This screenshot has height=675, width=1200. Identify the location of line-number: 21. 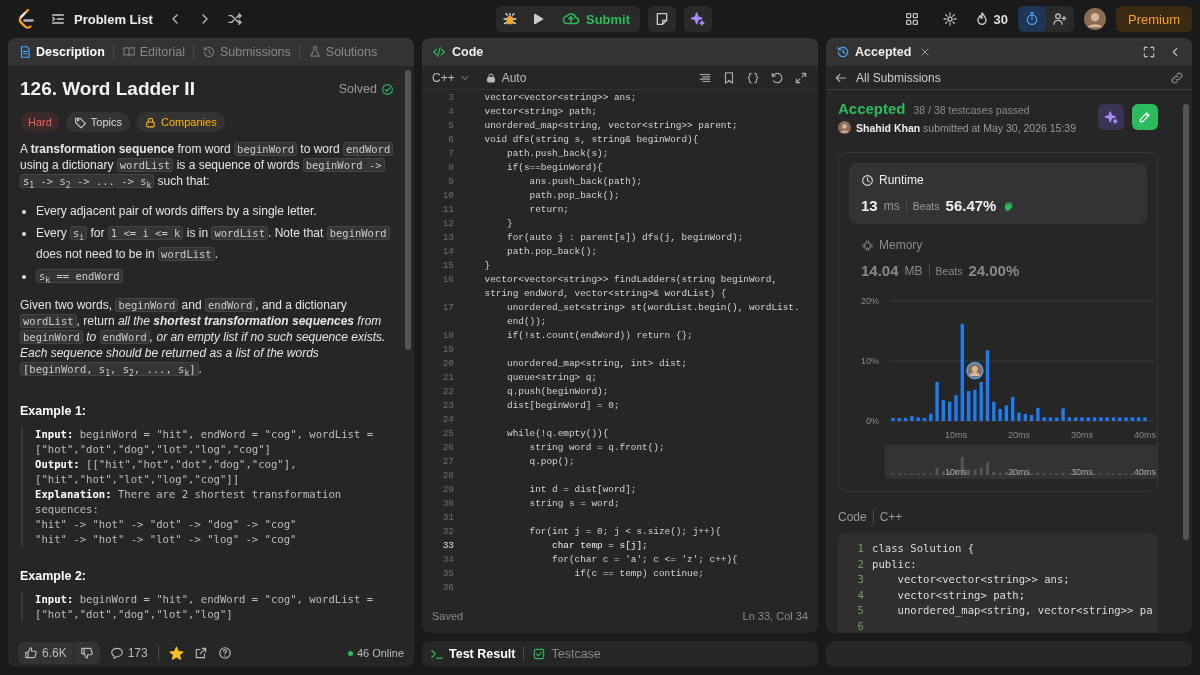
(447, 378).